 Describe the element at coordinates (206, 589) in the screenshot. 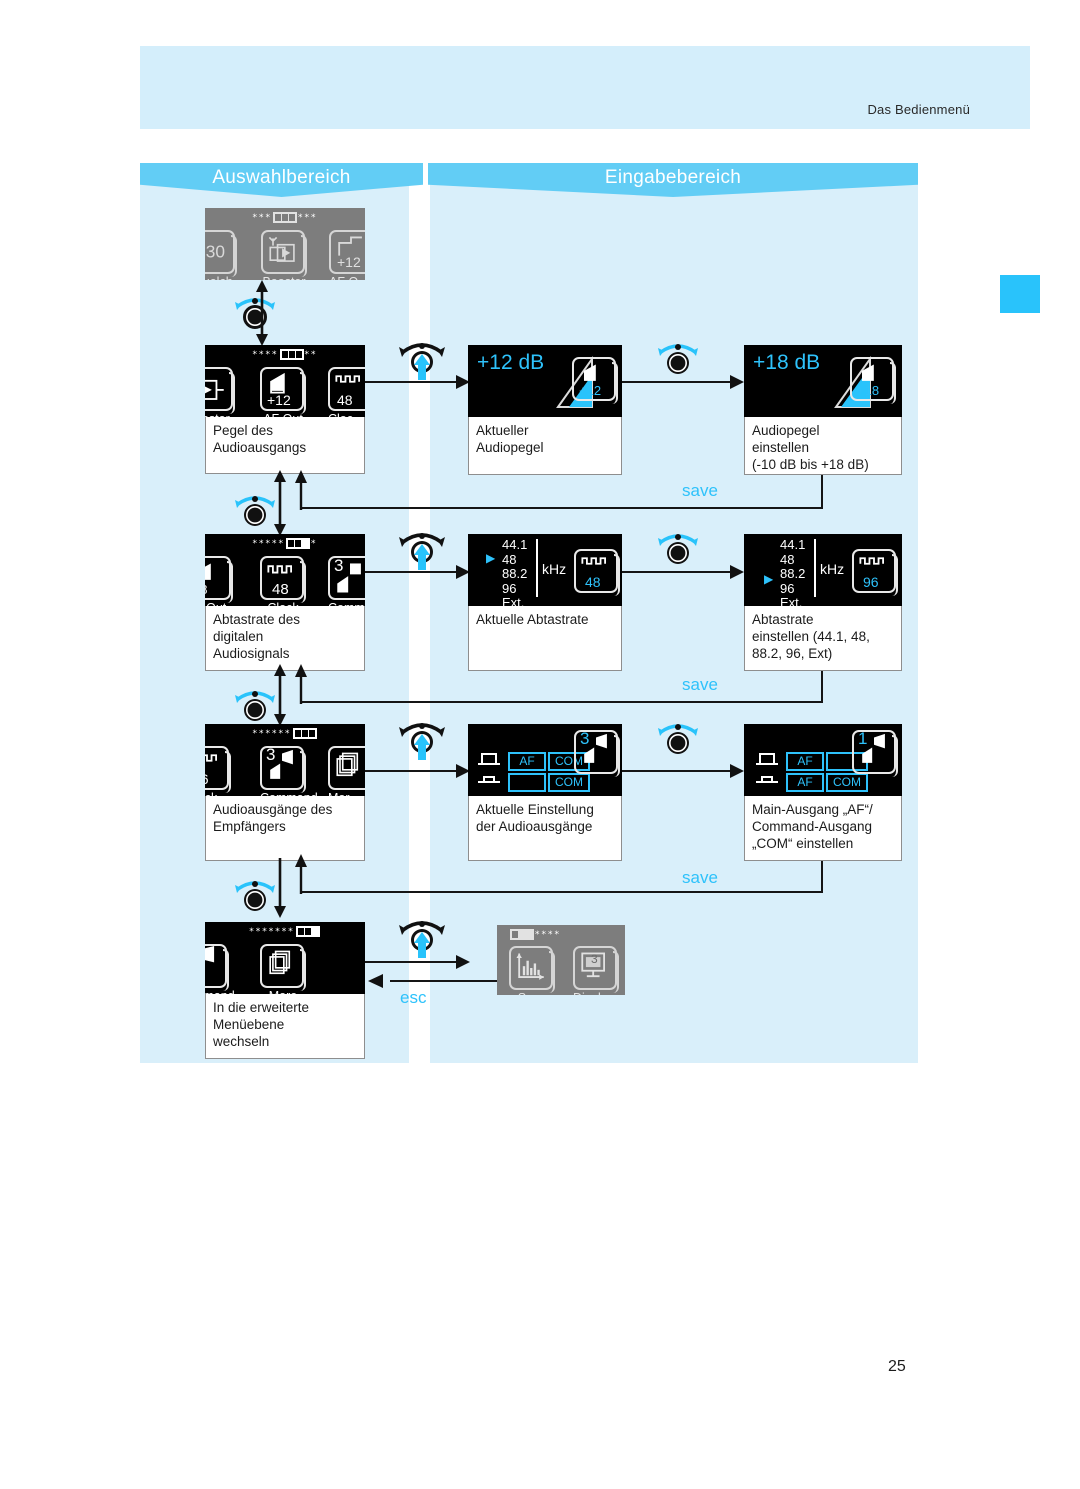

I see `tile-value-af-out: 18` at that location.